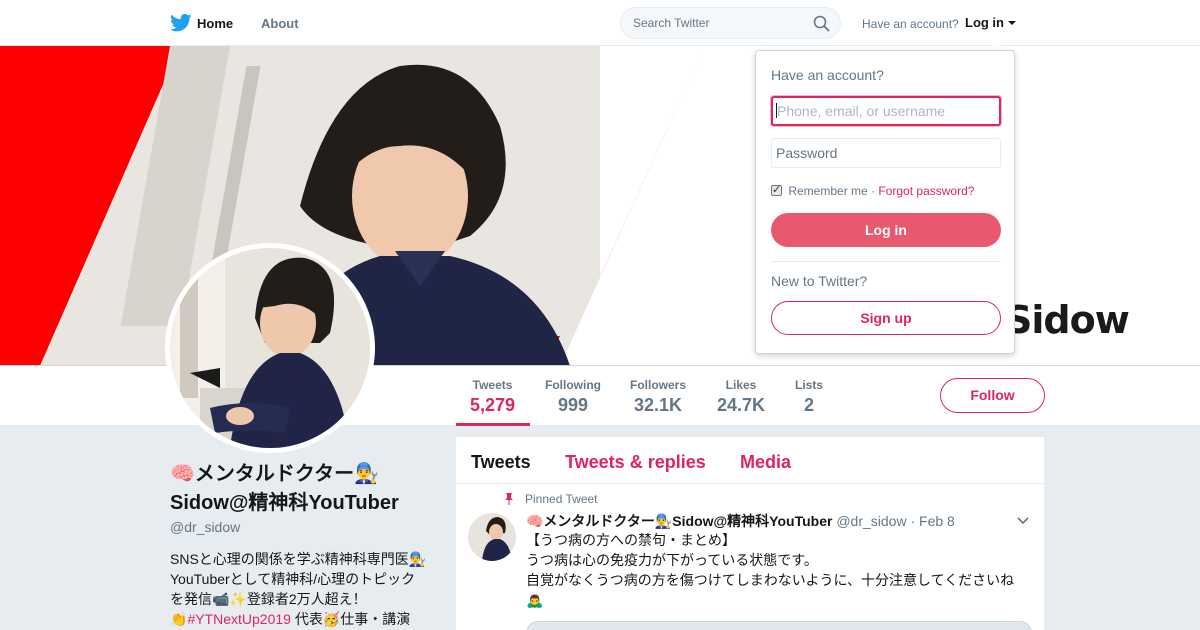 This screenshot has width=1200, height=630. Describe the element at coordinates (886, 261) in the screenshot. I see `divider` at that location.